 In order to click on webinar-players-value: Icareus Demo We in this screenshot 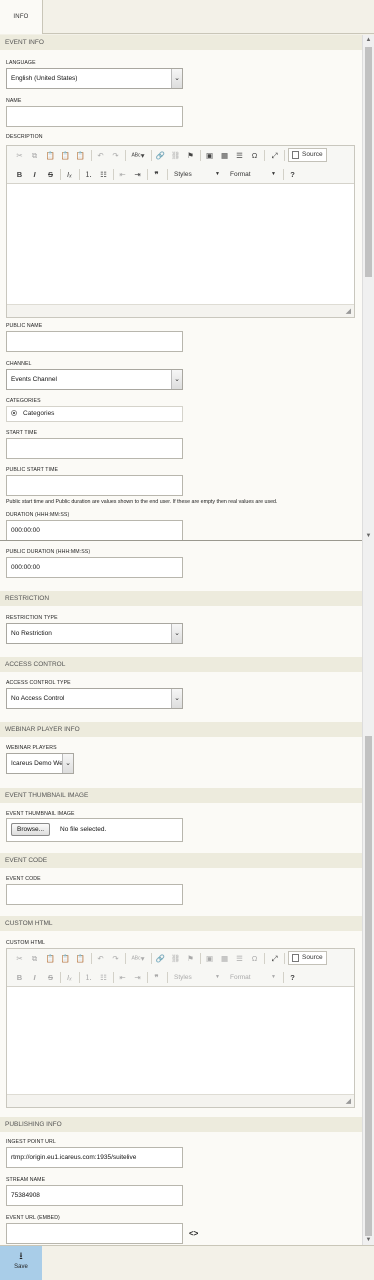, I will do `click(37, 763)`.